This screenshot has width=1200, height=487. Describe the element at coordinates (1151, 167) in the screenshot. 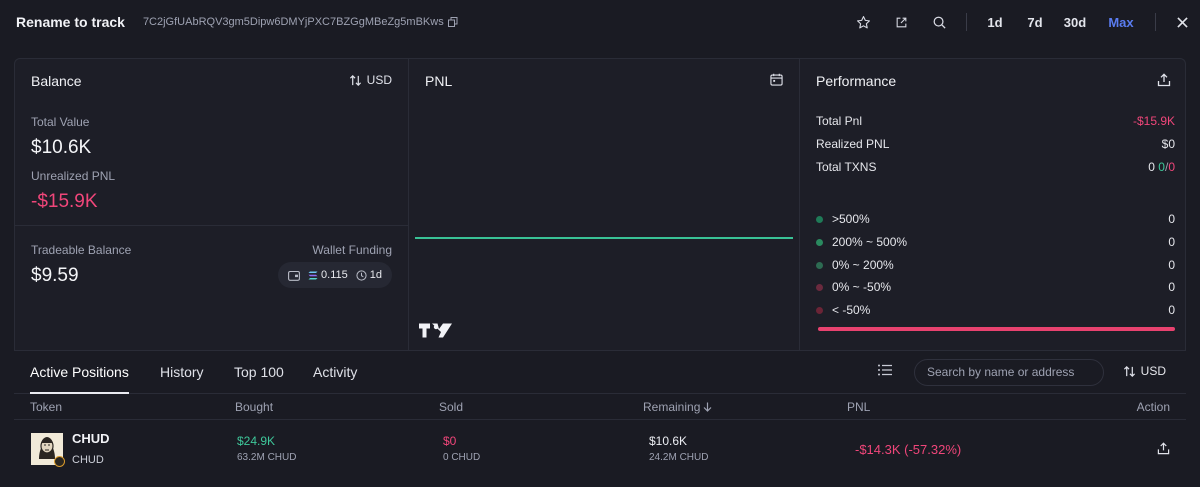

I see `txns-total: 0` at that location.